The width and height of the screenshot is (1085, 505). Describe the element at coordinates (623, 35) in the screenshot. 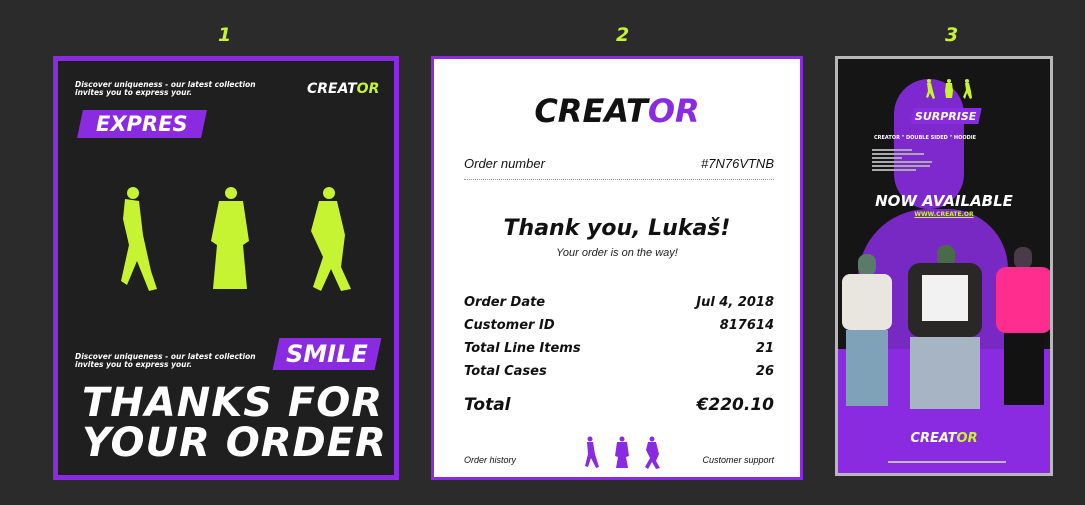

I see `label-number-2: 2` at that location.